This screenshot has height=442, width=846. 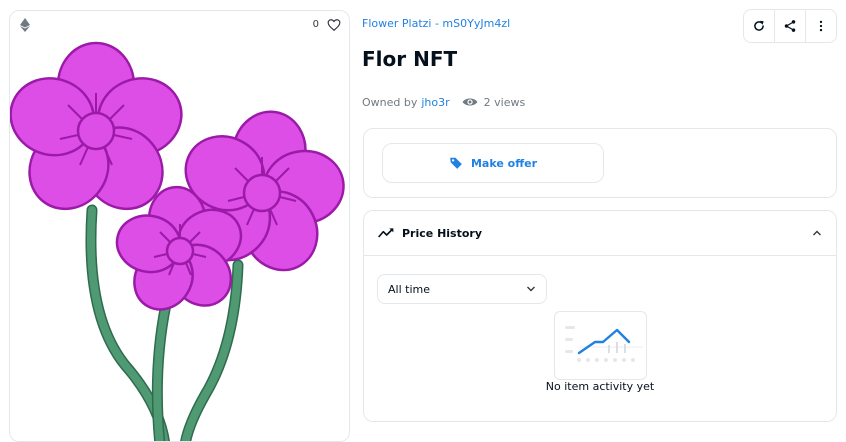 I want to click on asset-card-header: 0, so click(x=179, y=26).